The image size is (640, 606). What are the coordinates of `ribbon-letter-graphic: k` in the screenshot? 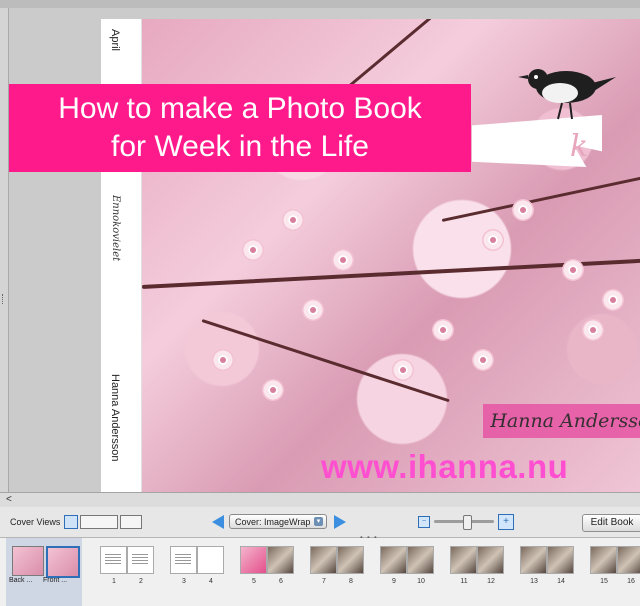 It's located at (579, 146).